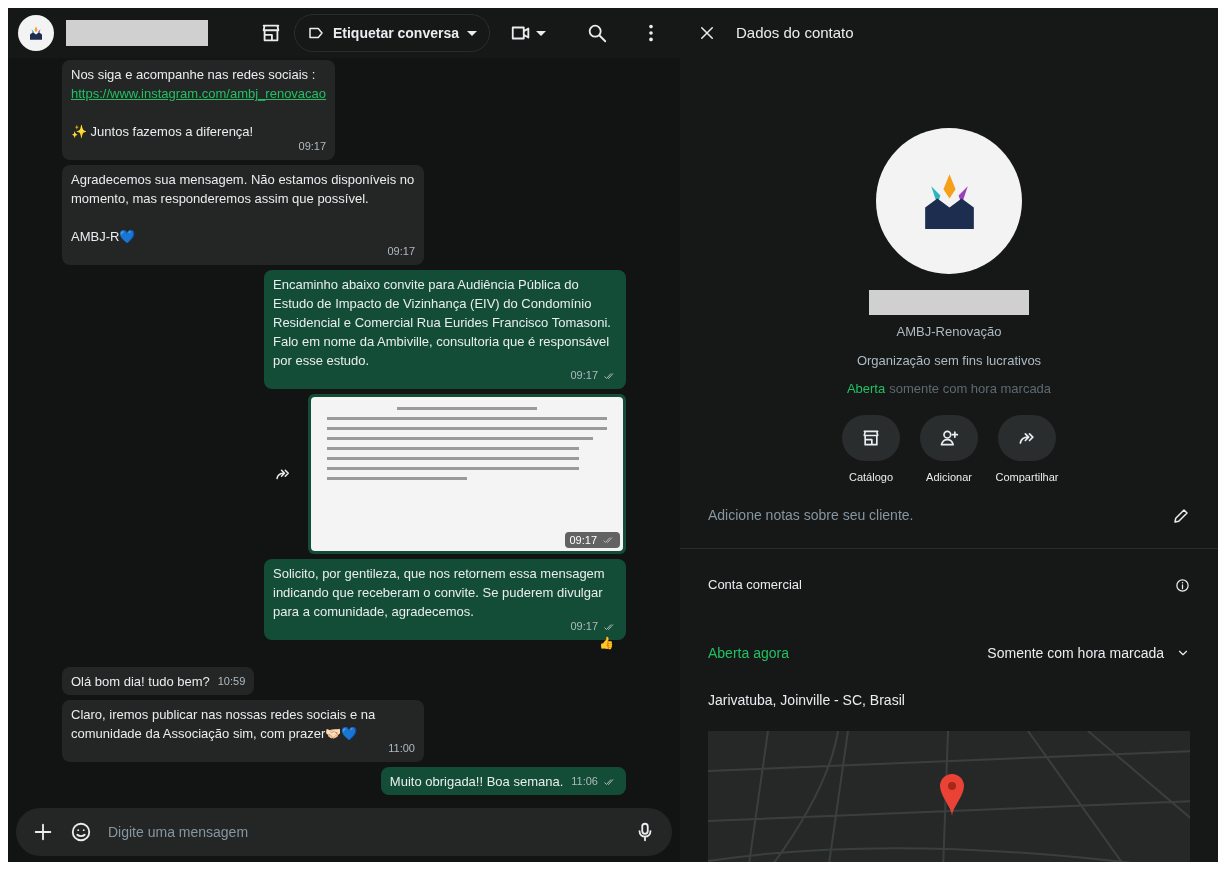 This screenshot has width=1218, height=869. What do you see at coordinates (970, 389) in the screenshot?
I see `hours-note: somente com hora marcada` at bounding box center [970, 389].